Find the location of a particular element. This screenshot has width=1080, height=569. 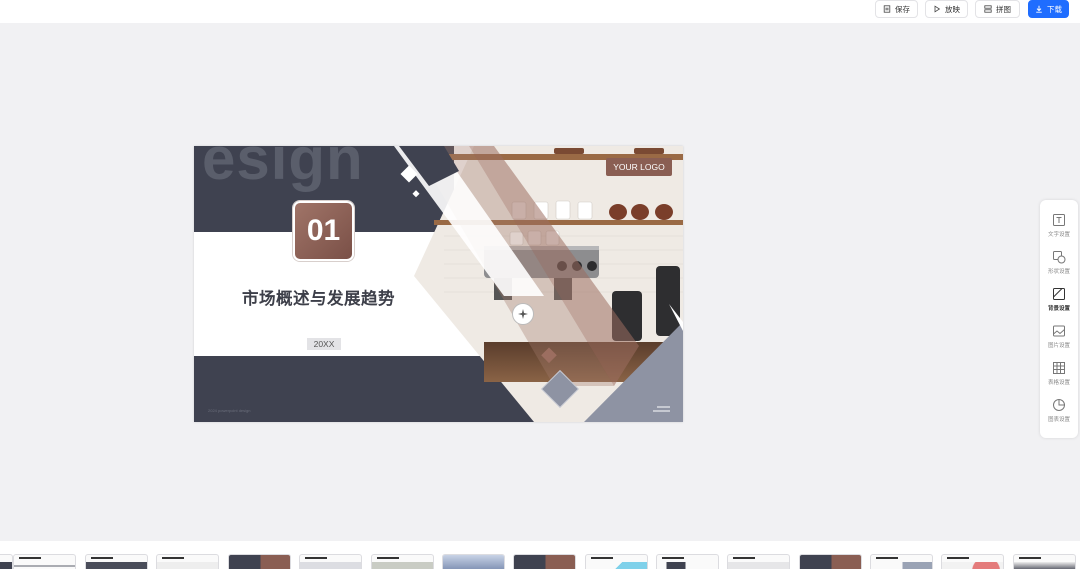

play-button: 放映 is located at coordinates (946, 9).